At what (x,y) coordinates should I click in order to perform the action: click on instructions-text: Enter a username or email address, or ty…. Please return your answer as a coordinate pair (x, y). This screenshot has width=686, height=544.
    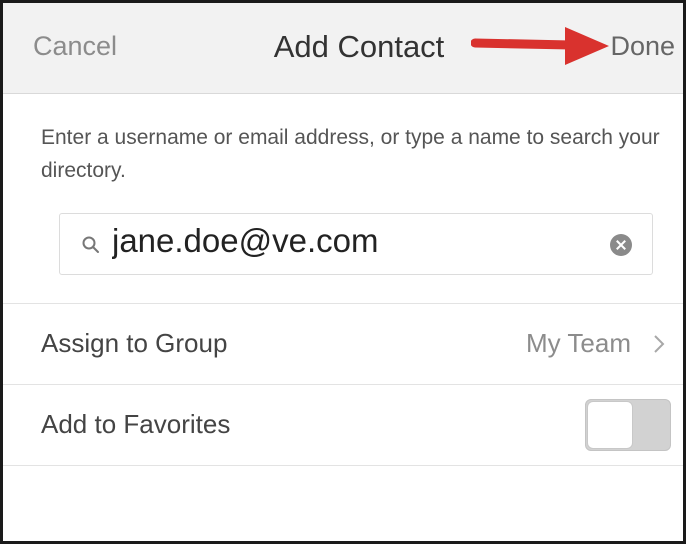
    Looking at the image, I should click on (350, 154).